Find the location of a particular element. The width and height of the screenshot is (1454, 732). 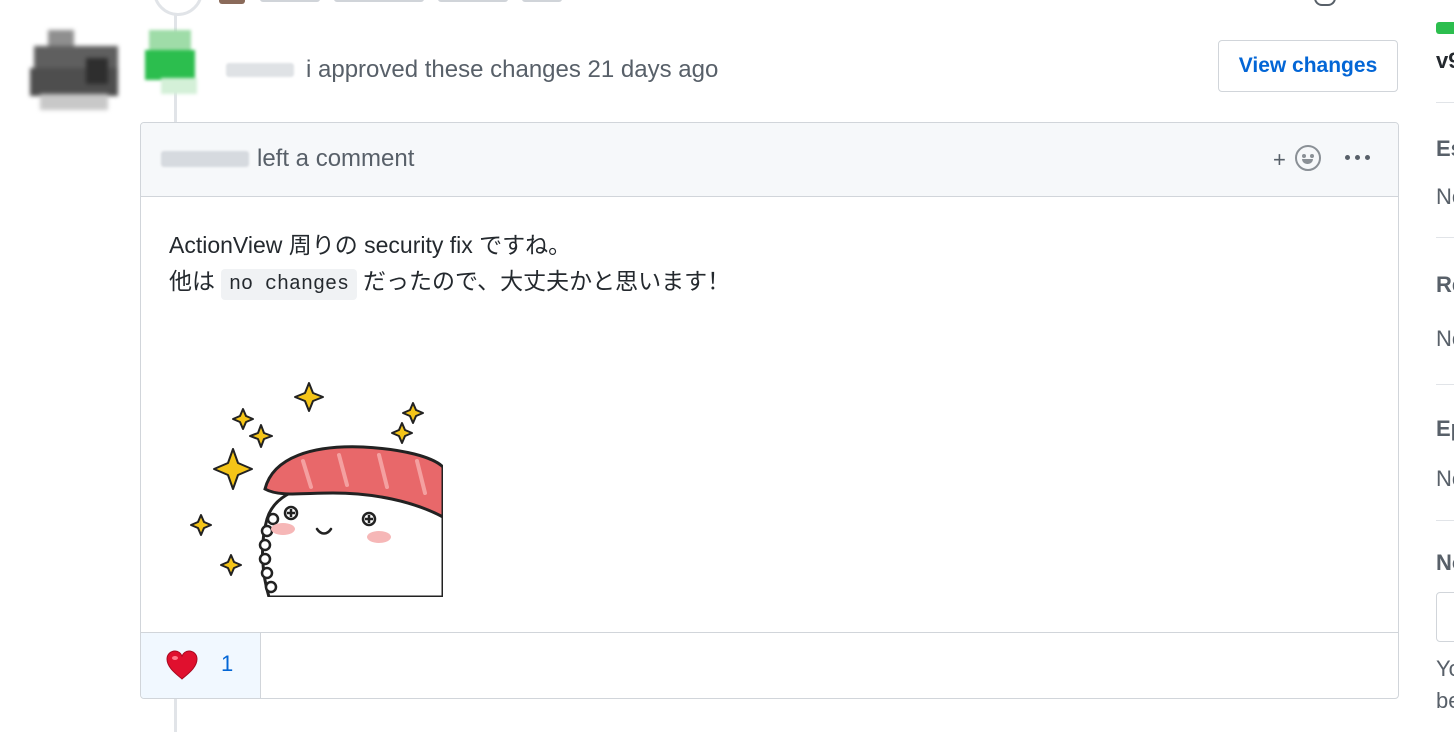

comment-header: left a comment + is located at coordinates (769, 160).